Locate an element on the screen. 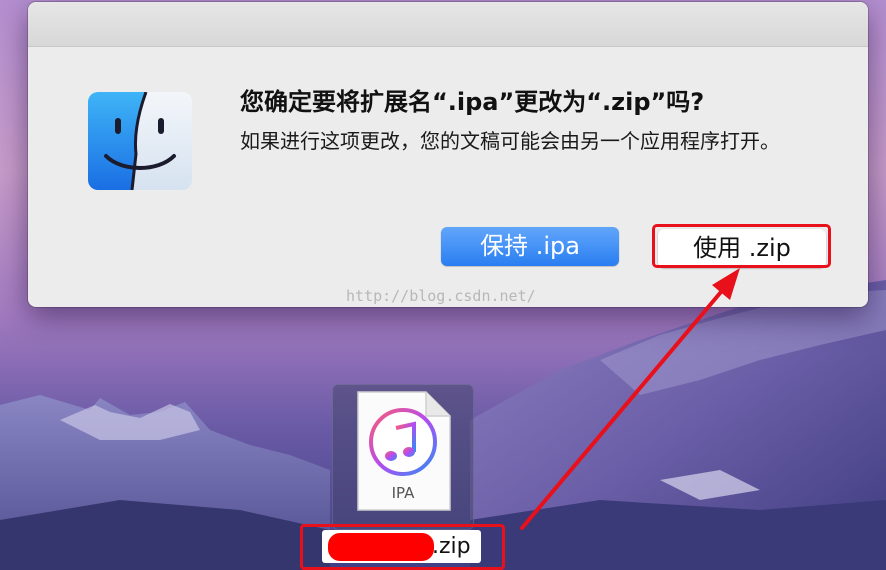  keep-ipa-button: 保持 .ipa is located at coordinates (530, 246).